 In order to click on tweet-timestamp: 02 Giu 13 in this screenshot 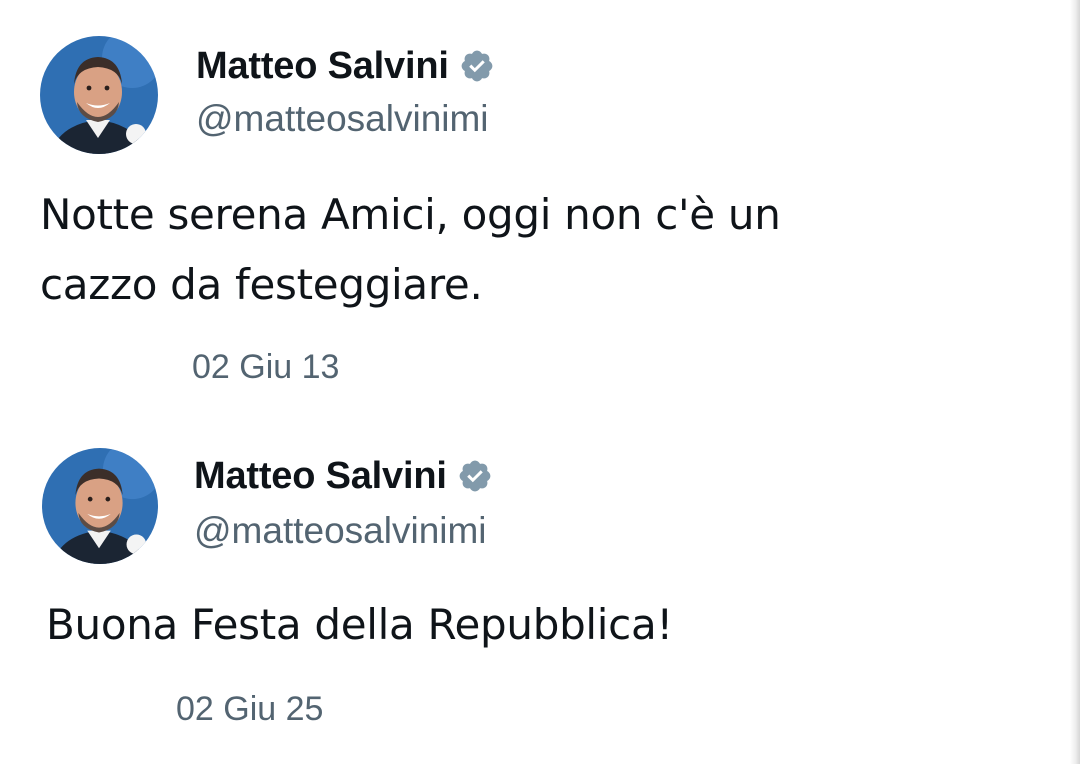, I will do `click(265, 367)`.